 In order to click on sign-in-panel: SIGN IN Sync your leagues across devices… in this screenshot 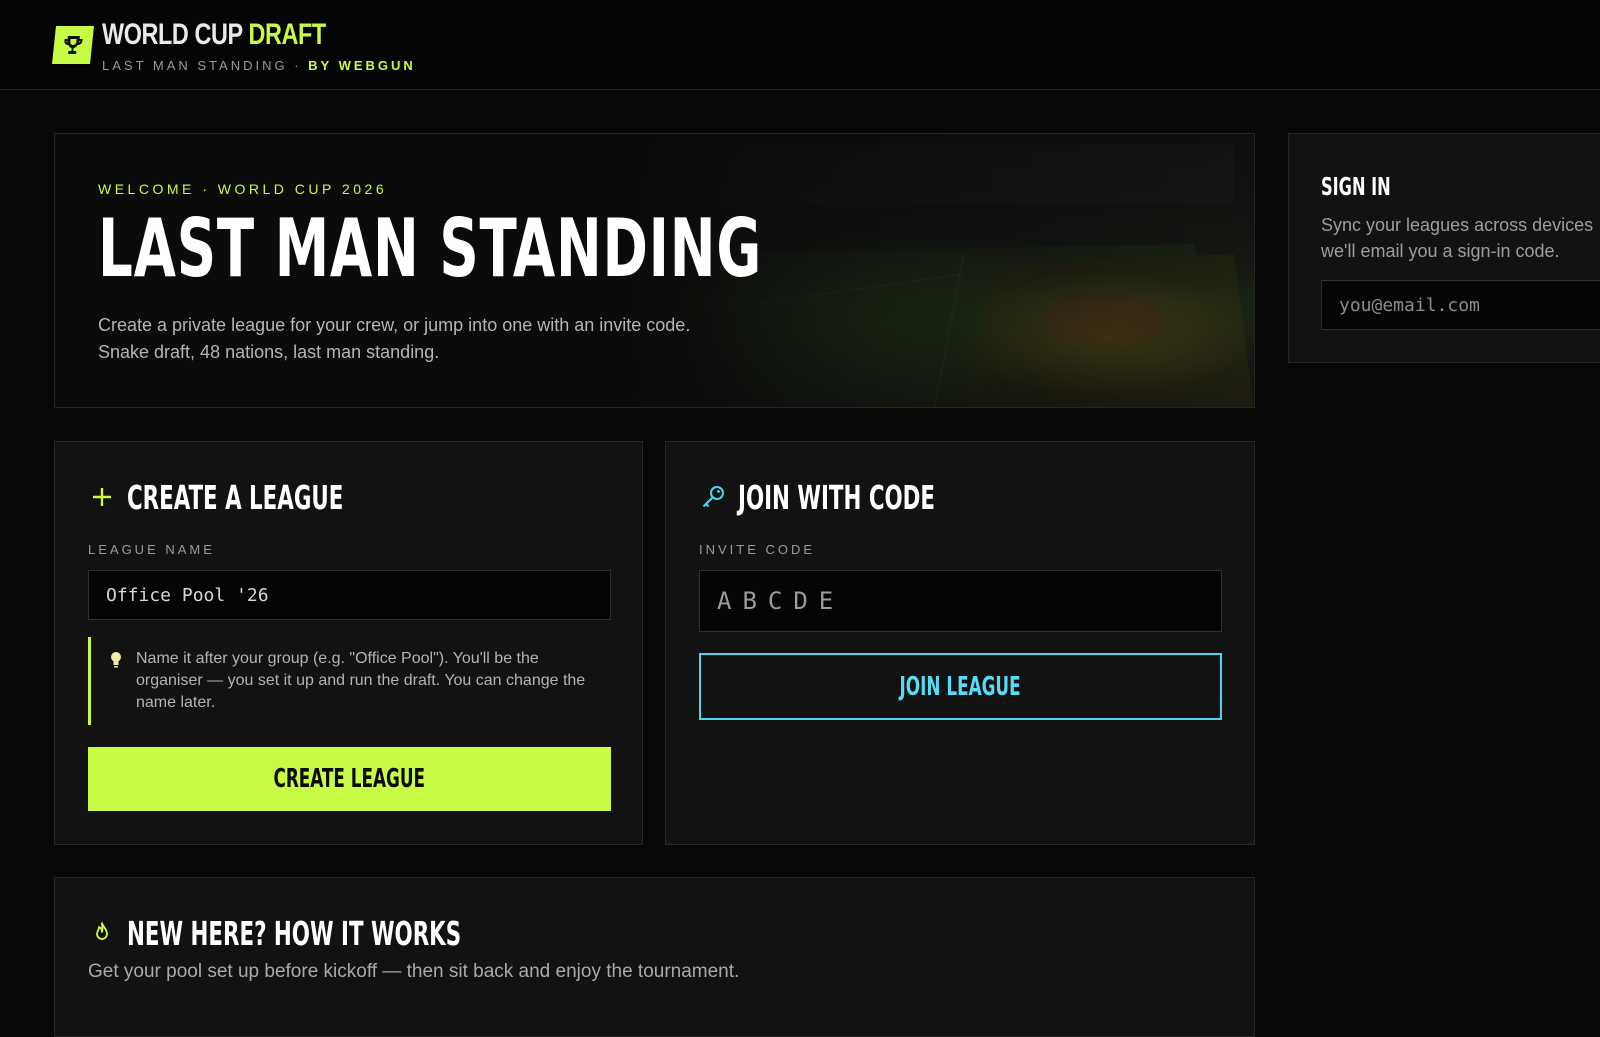, I will do `click(1444, 248)`.